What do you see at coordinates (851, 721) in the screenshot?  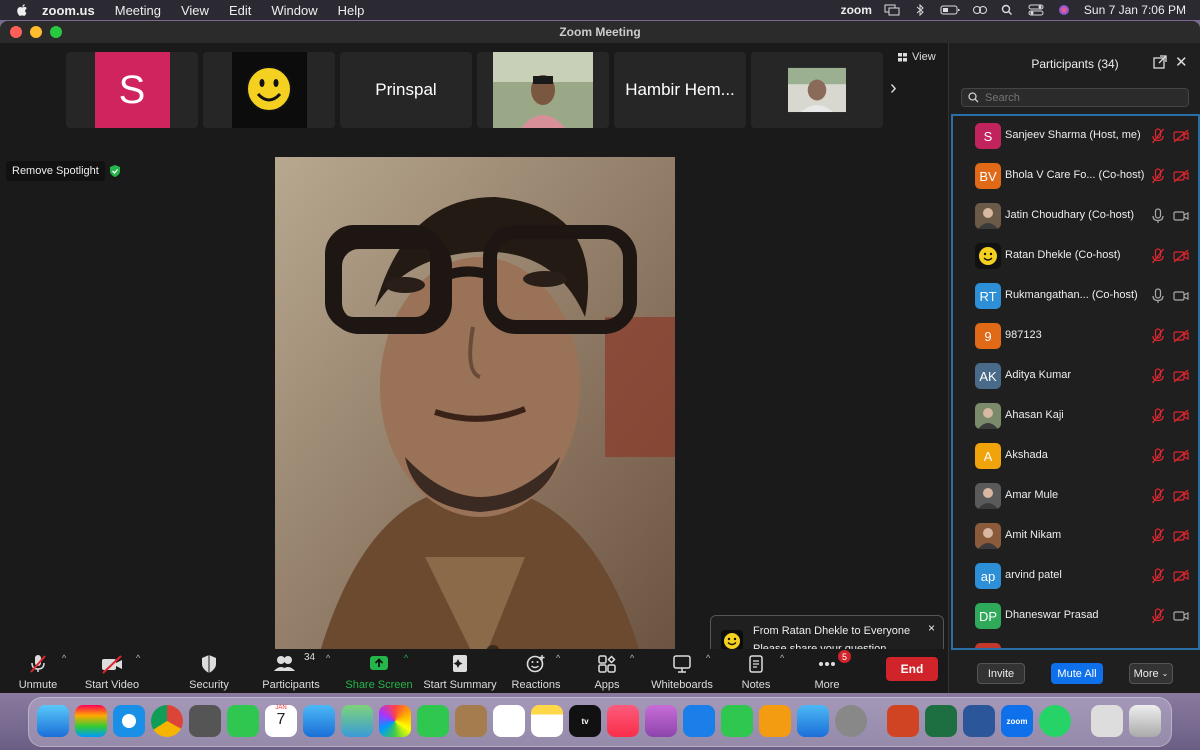 I see `system-settings-icon` at bounding box center [851, 721].